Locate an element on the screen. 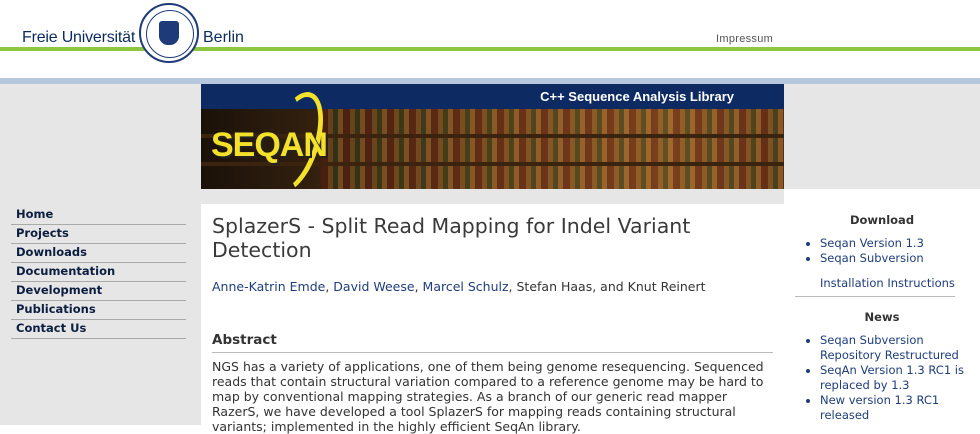 The height and width of the screenshot is (434, 980). university-name-right: Berlin is located at coordinates (223, 37).